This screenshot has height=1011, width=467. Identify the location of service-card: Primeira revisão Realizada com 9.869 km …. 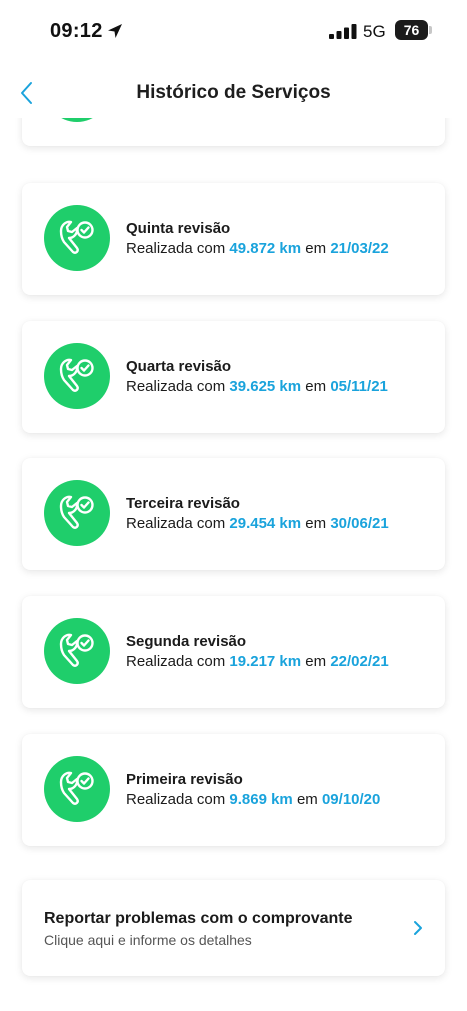
(233, 790).